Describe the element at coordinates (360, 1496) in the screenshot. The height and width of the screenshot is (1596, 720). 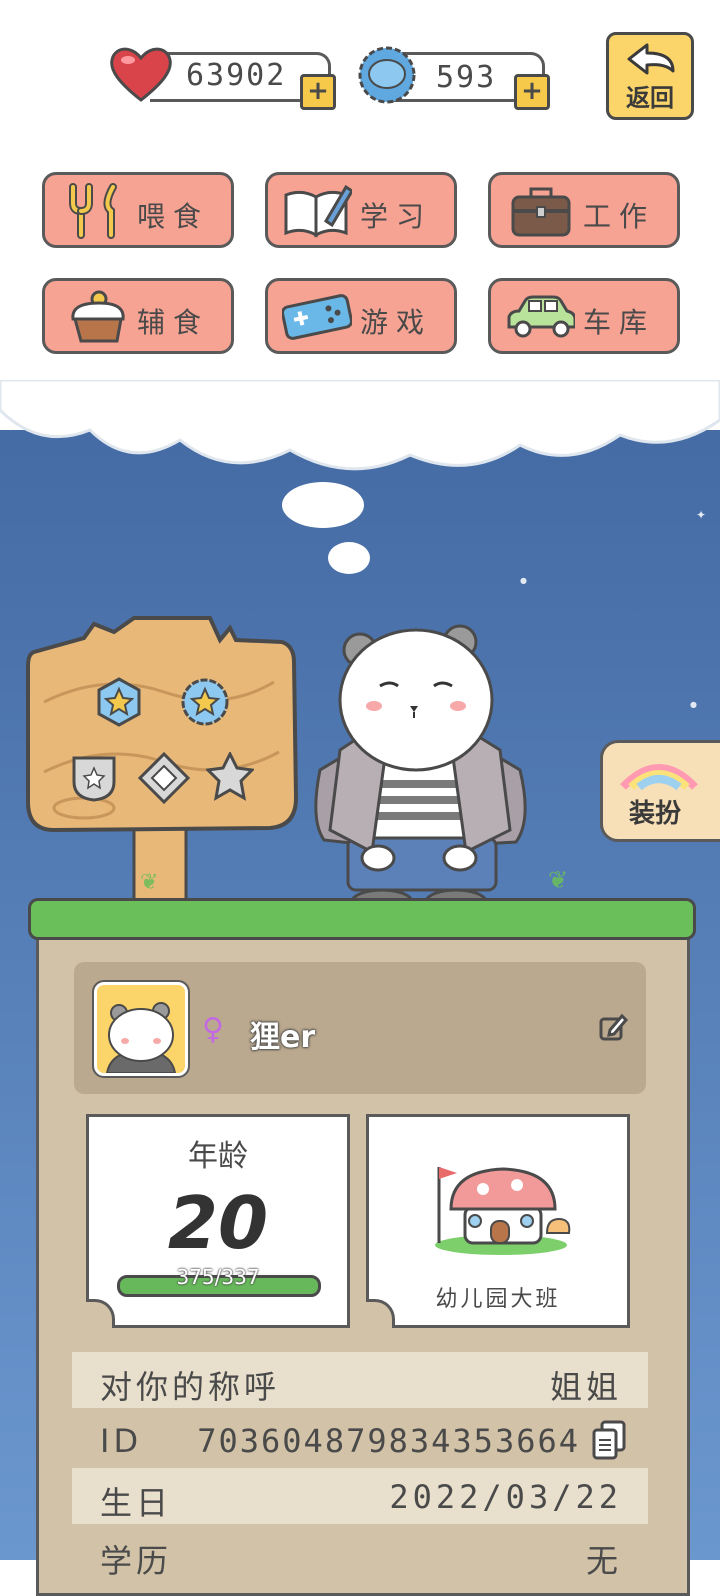
I see `birthday-row: 生日 2022/03/22` at that location.